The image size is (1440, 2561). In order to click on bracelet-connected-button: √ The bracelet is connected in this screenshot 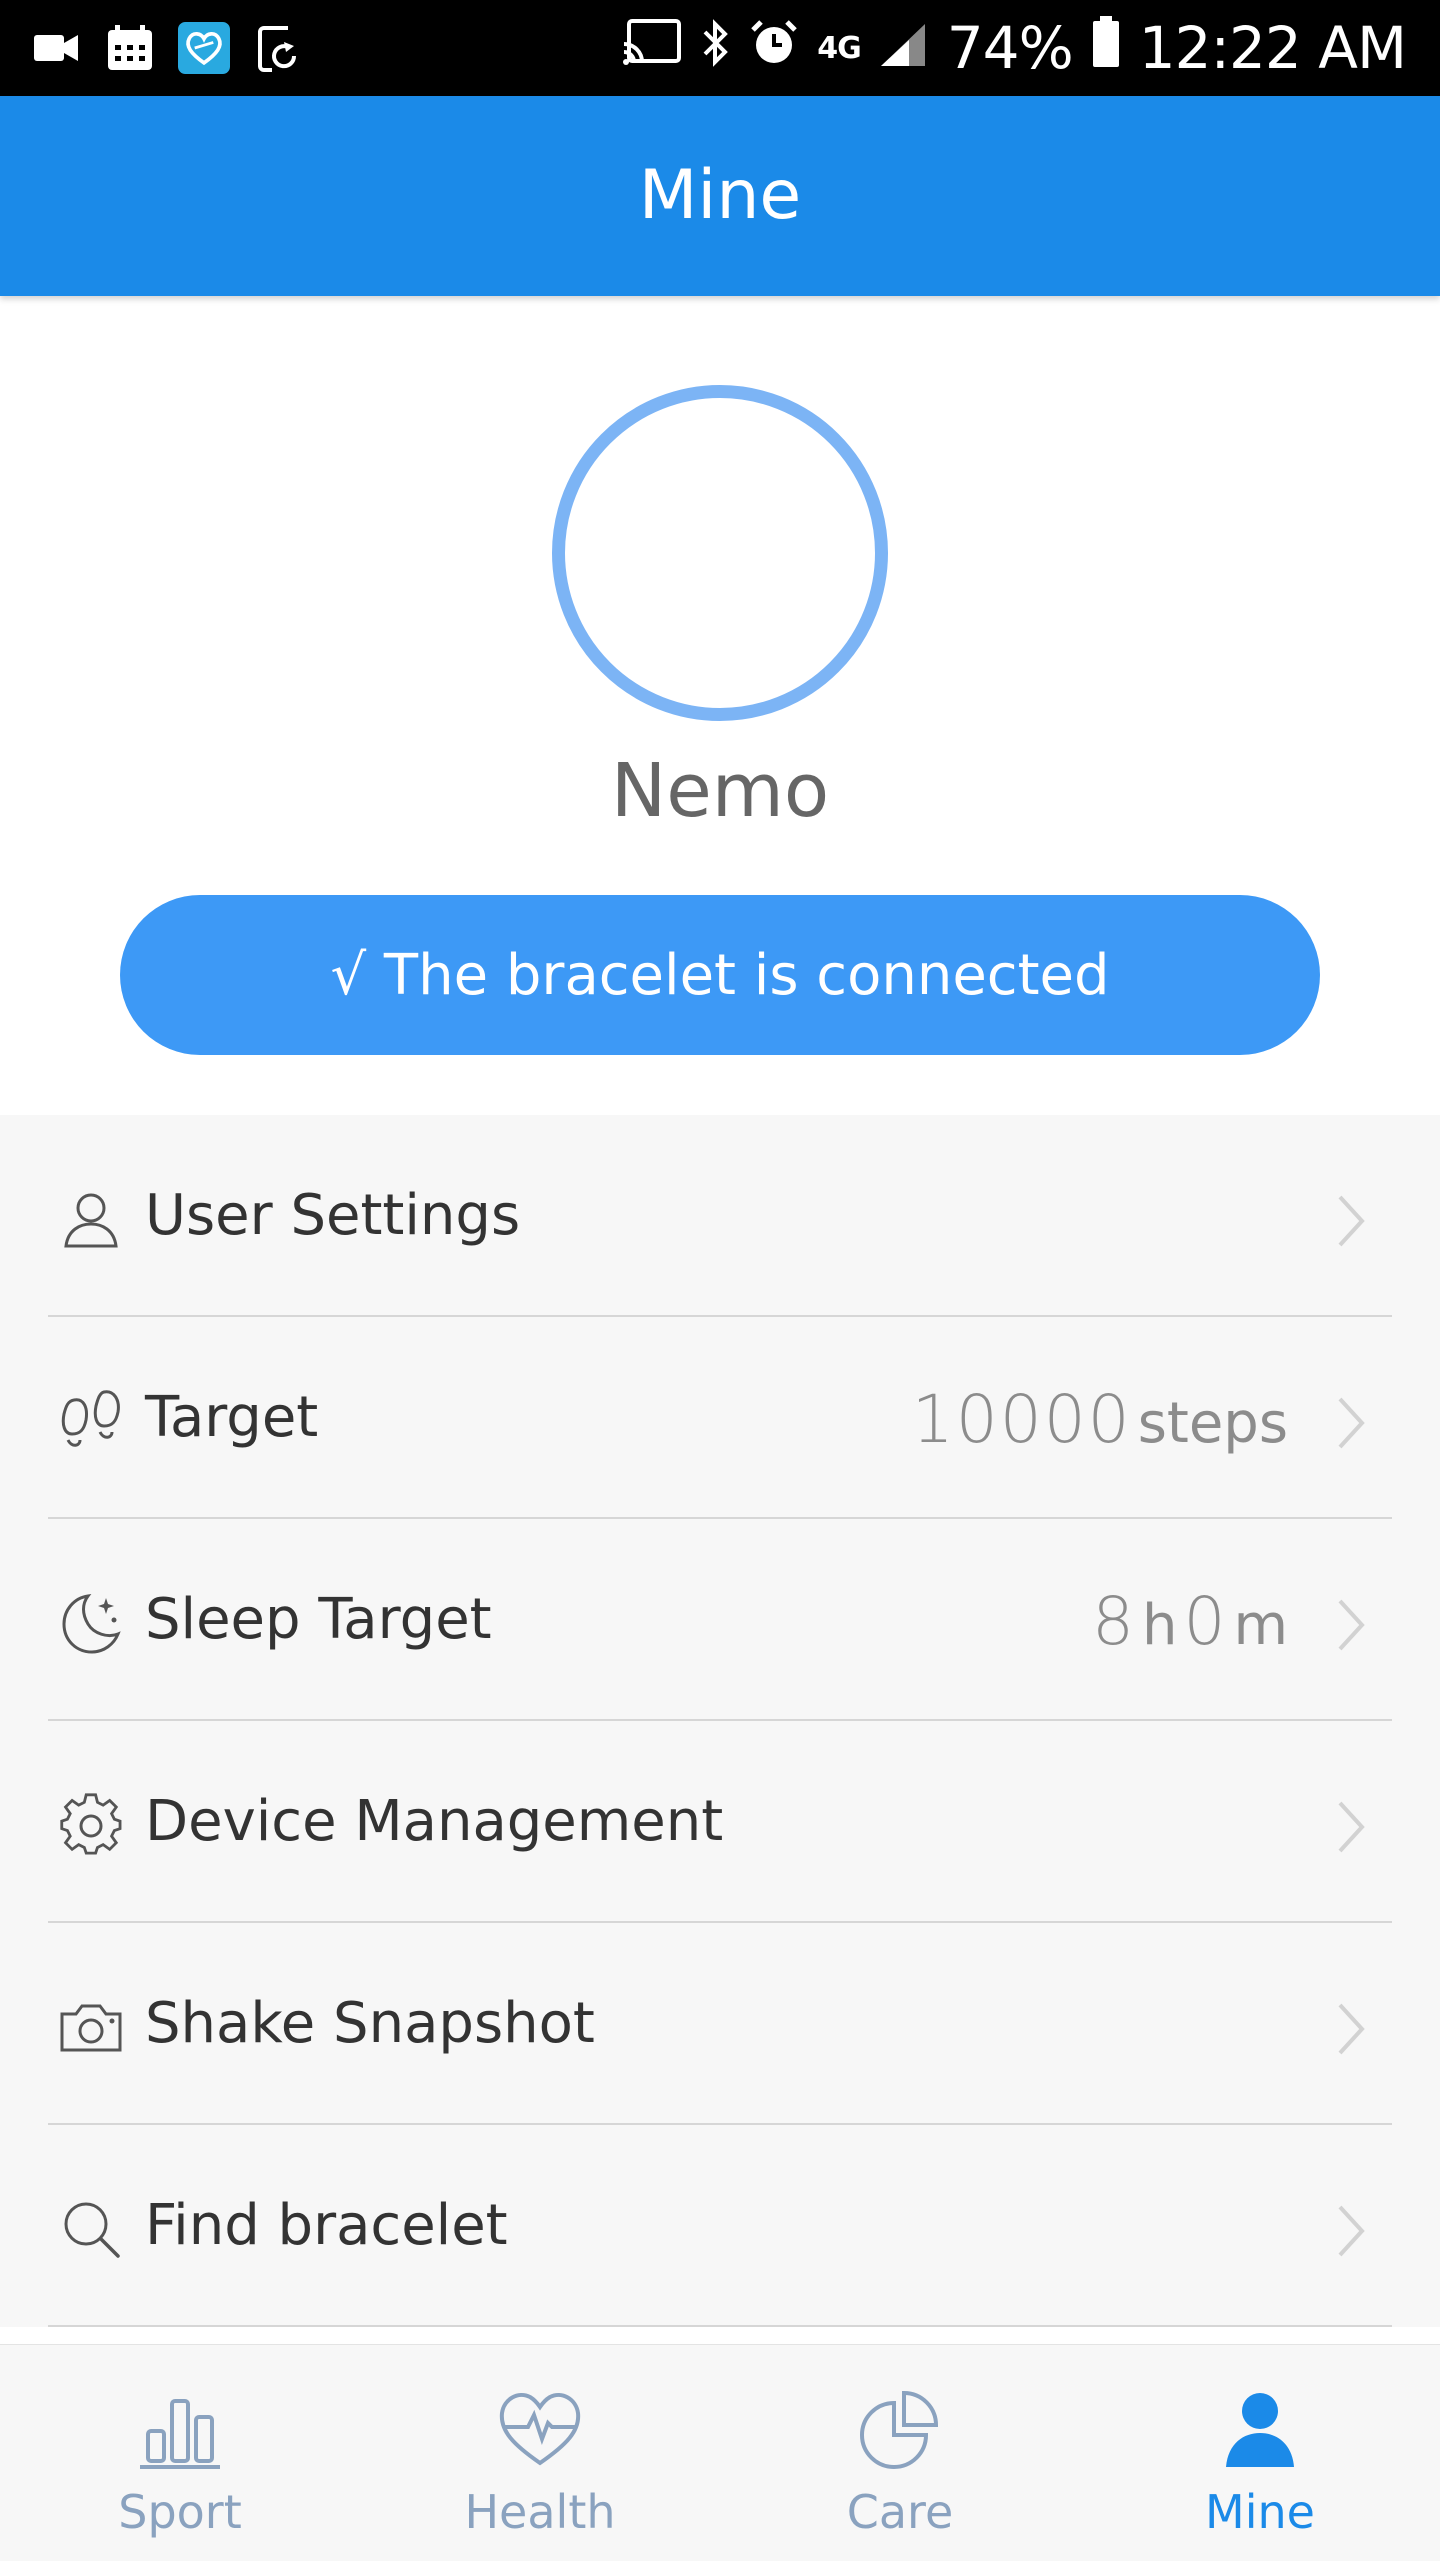, I will do `click(720, 975)`.